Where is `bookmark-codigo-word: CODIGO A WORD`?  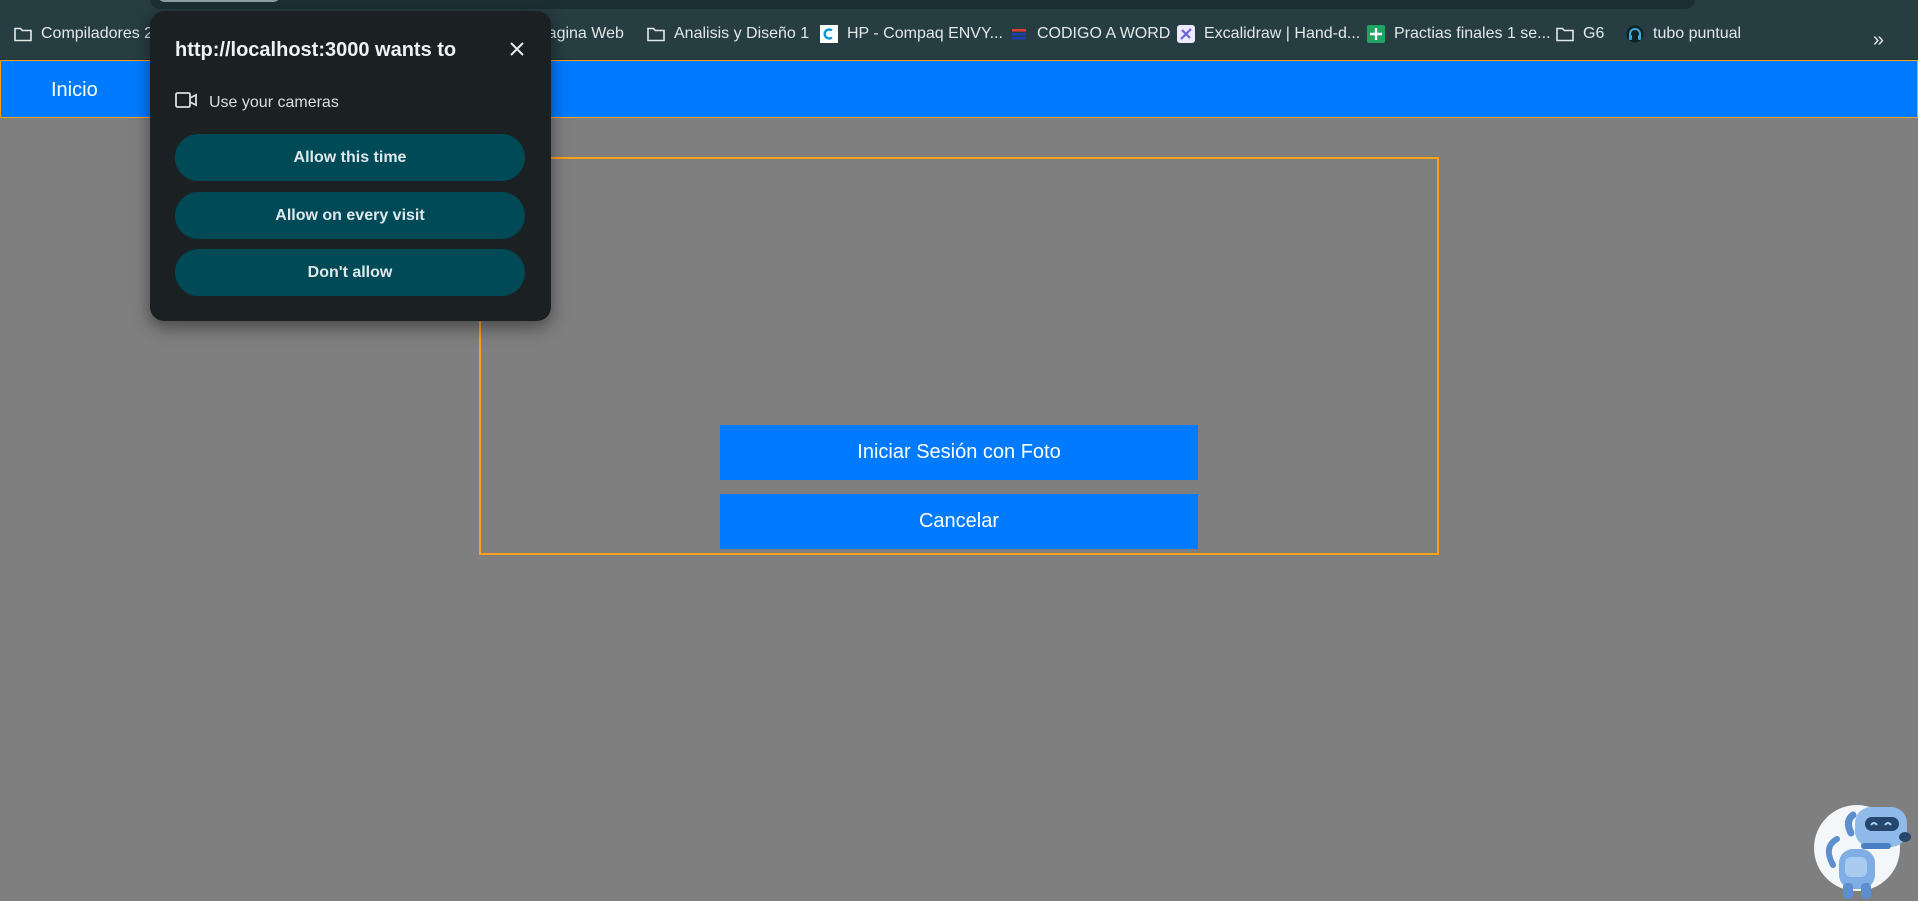
bookmark-codigo-word: CODIGO A WORD is located at coordinates (1090, 34).